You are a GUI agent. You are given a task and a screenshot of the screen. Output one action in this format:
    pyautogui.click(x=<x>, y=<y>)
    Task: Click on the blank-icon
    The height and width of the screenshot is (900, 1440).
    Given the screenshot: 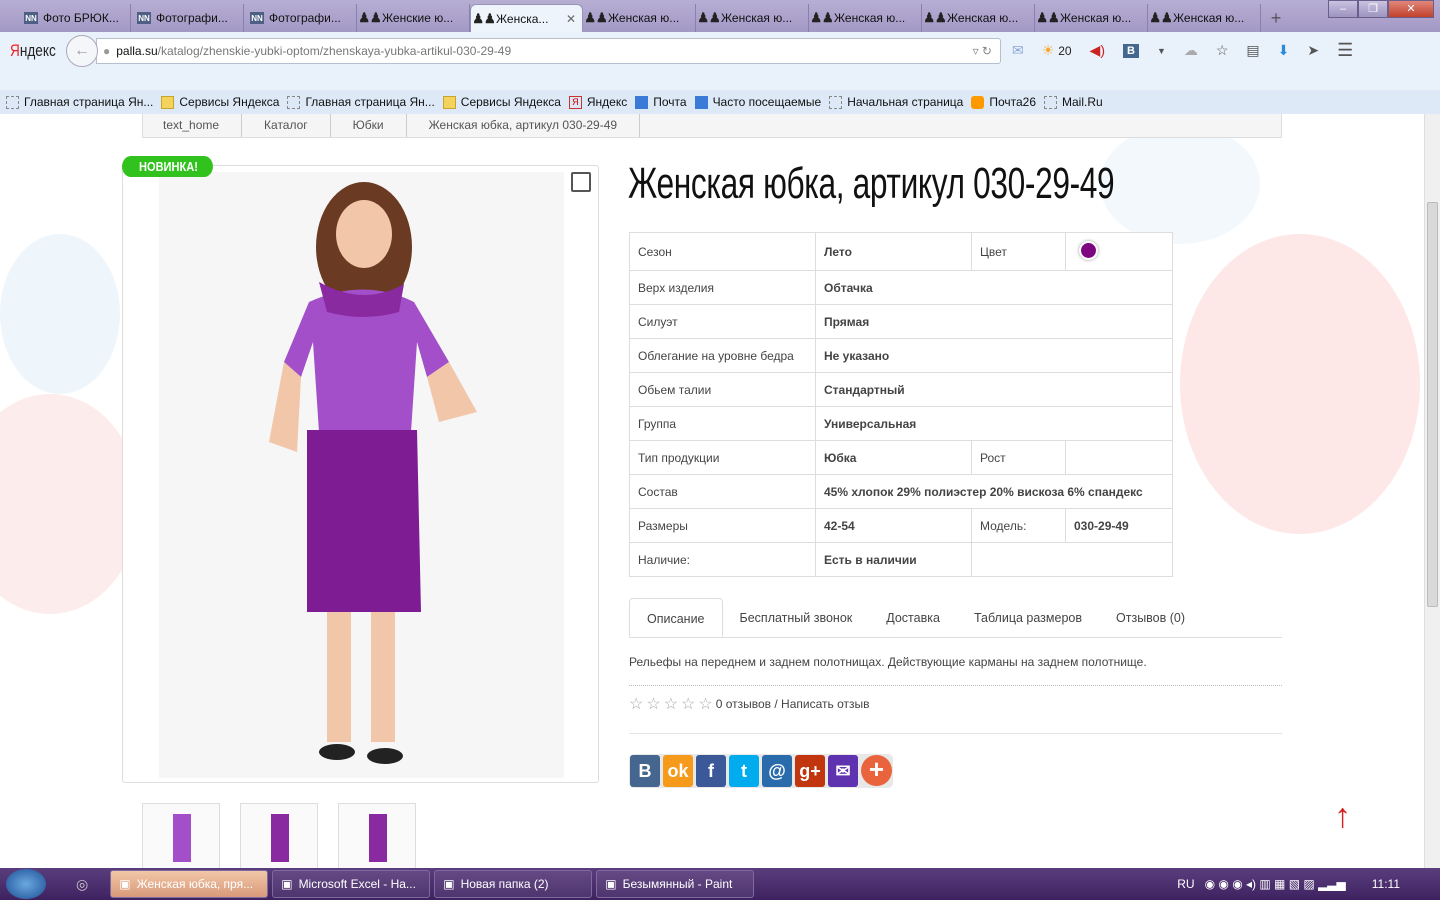 What is the action you would take?
    pyautogui.click(x=1050, y=102)
    